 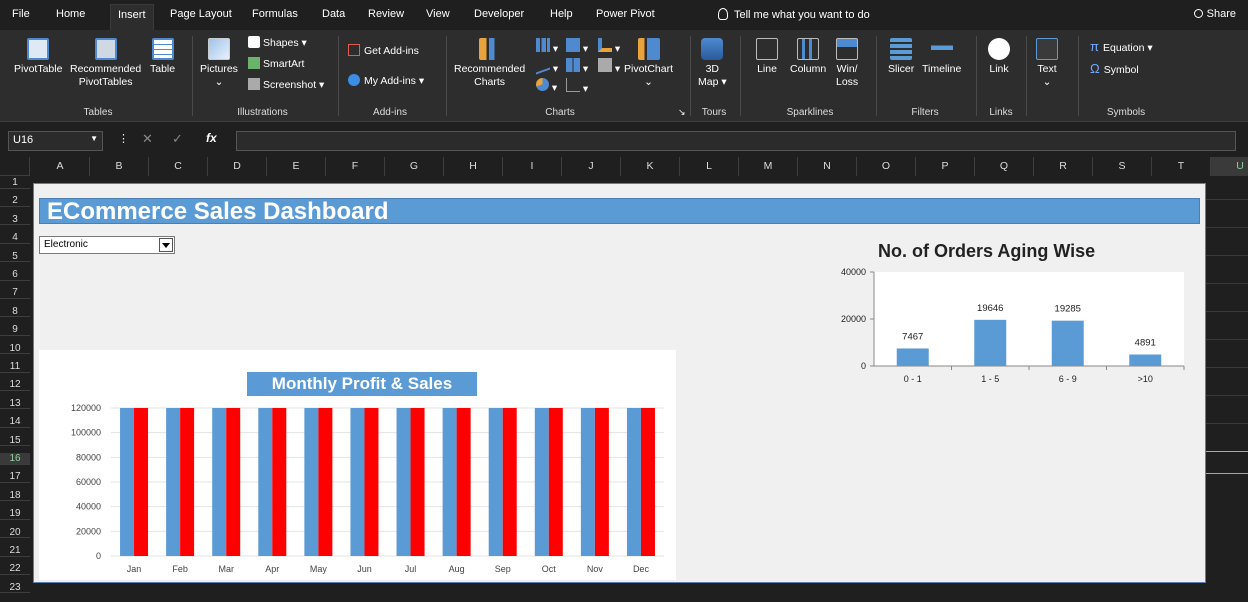 What do you see at coordinates (15, 312) in the screenshot?
I see `row-header-8: 8` at bounding box center [15, 312].